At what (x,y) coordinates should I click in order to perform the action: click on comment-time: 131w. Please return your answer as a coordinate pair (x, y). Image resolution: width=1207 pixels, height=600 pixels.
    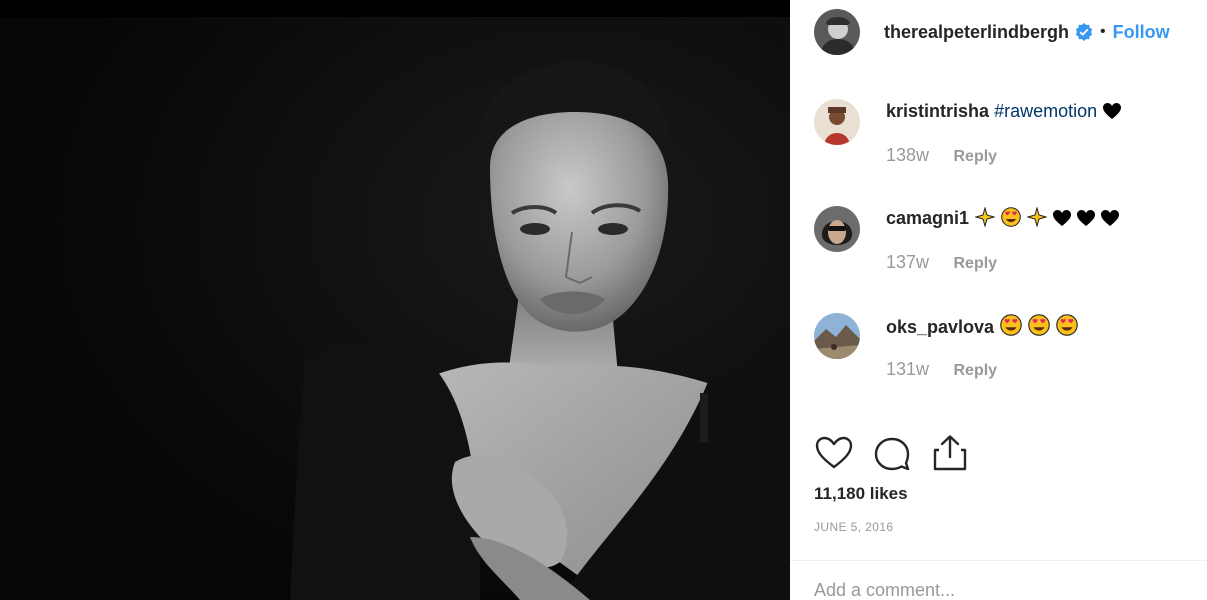
    Looking at the image, I should click on (907, 369).